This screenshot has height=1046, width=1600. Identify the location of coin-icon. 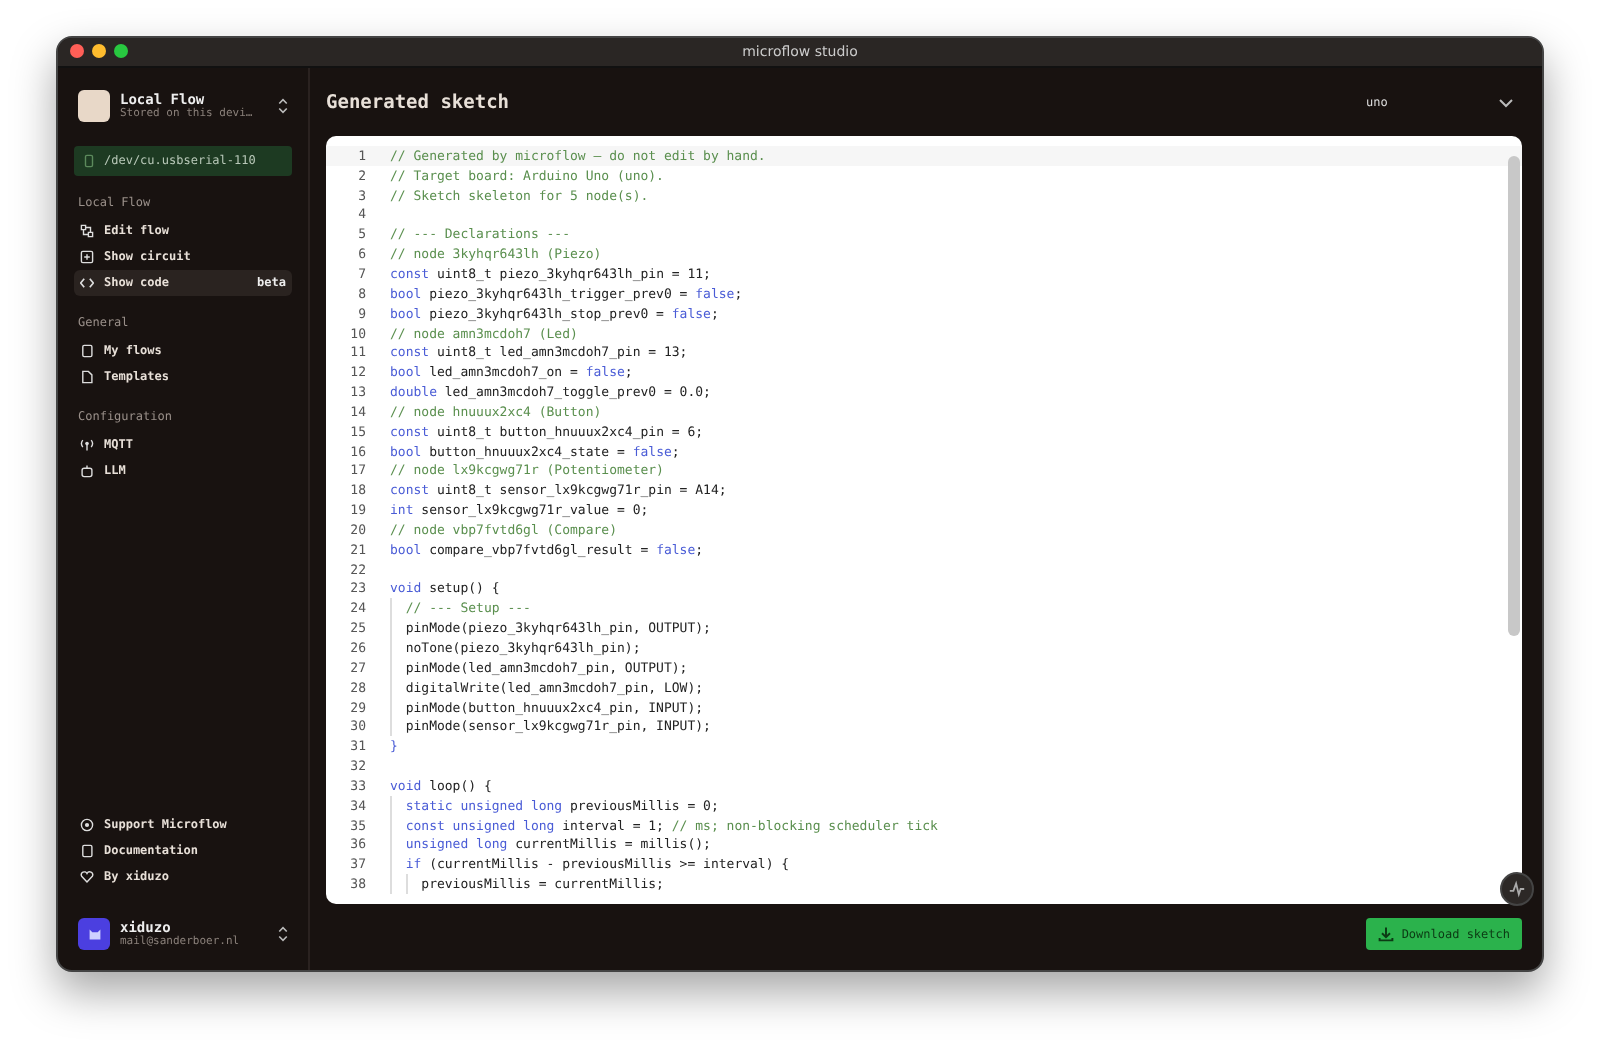
(87, 825).